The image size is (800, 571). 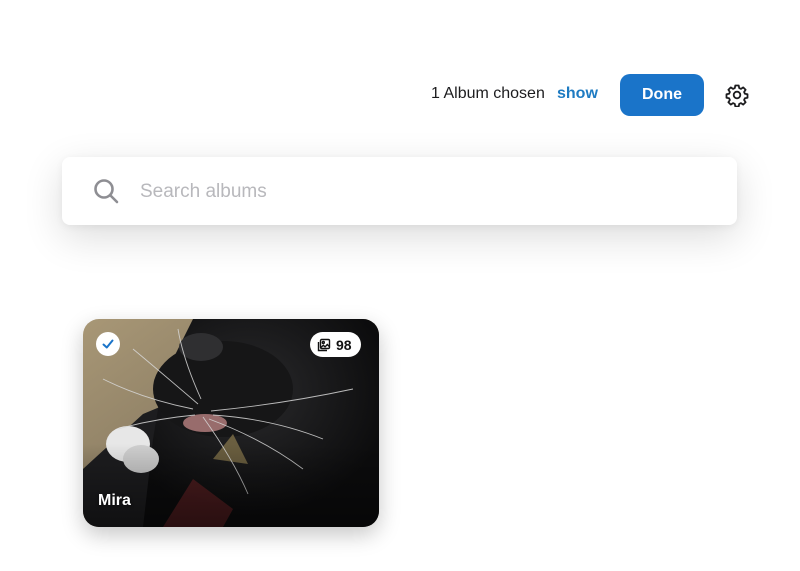 I want to click on search-bar, so click(x=399, y=191).